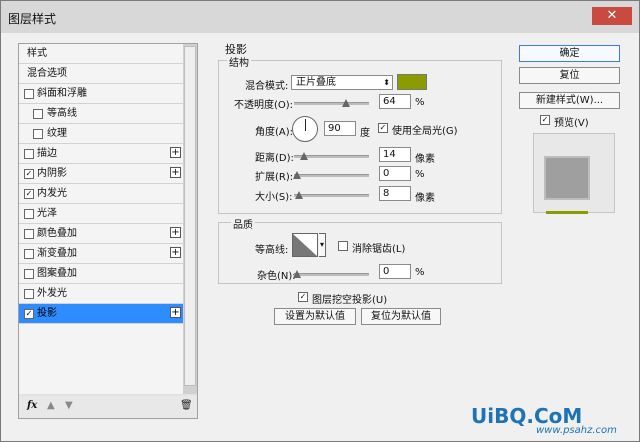 This screenshot has width=640, height=442. Describe the element at coordinates (331, 156) in the screenshot. I see `distance-slider` at that location.